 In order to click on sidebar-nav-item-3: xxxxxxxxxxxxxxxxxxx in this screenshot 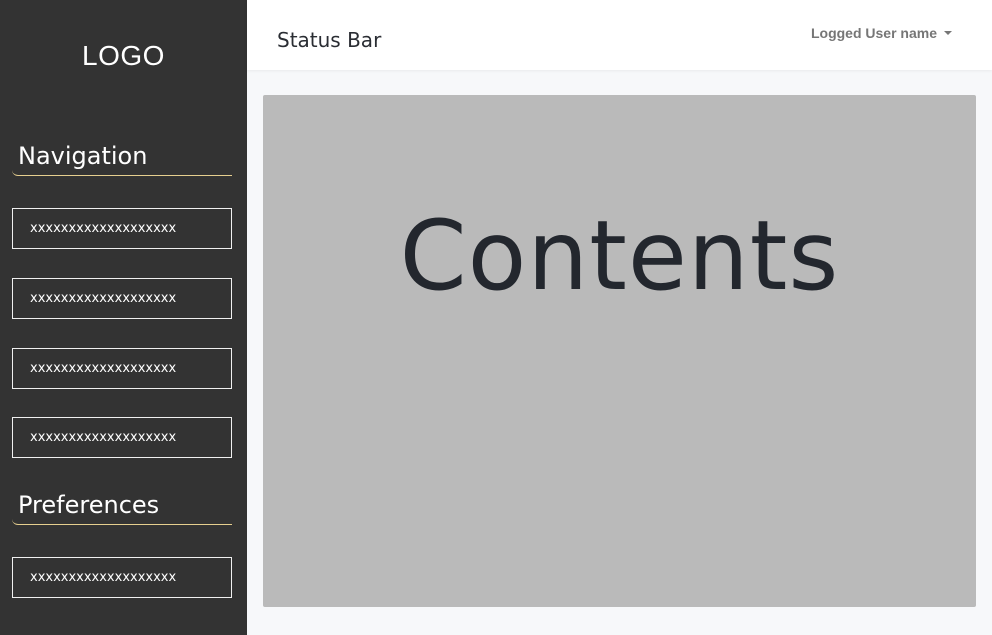, I will do `click(122, 368)`.